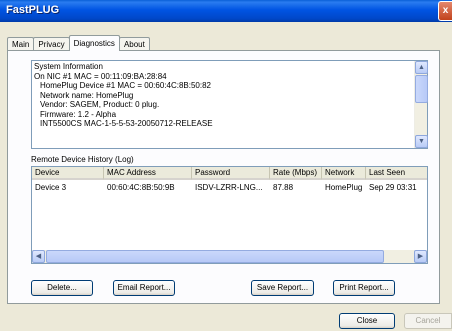 The height and width of the screenshot is (331, 452). Describe the element at coordinates (21, 44) in the screenshot. I see `tab-main: Main` at that location.